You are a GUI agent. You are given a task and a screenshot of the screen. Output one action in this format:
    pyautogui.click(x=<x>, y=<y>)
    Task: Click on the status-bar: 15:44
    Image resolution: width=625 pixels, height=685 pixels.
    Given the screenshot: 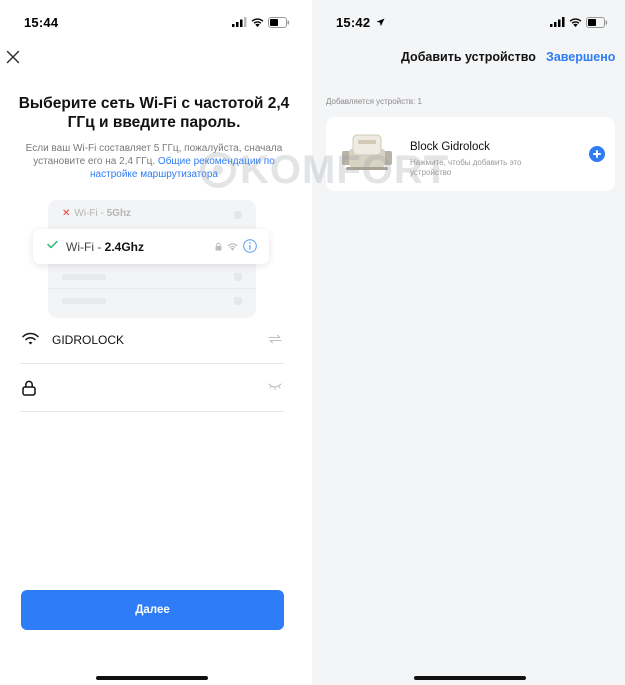 What is the action you would take?
    pyautogui.click(x=153, y=20)
    